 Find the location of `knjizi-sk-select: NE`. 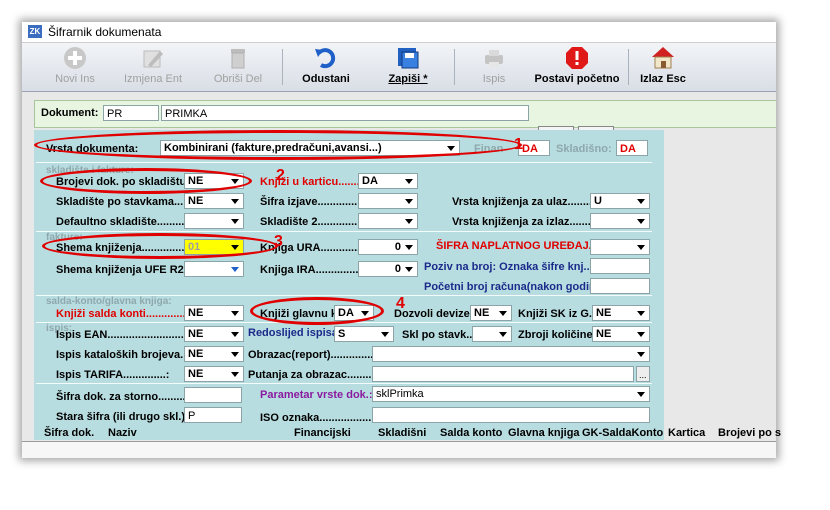

knjizi-sk-select: NE is located at coordinates (621, 313).